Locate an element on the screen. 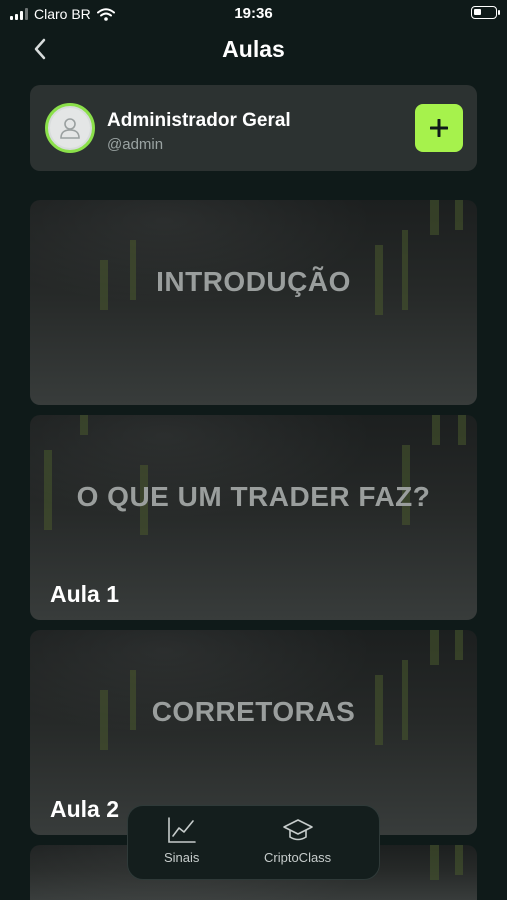  battery-icon is located at coordinates (485, 12).